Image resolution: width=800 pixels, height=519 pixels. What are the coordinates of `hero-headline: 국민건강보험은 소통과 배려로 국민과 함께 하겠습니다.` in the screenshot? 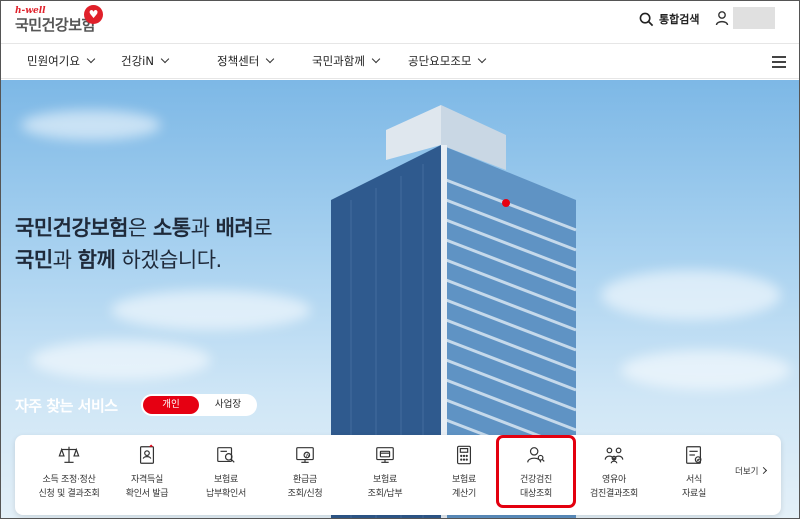 It's located at (144, 244).